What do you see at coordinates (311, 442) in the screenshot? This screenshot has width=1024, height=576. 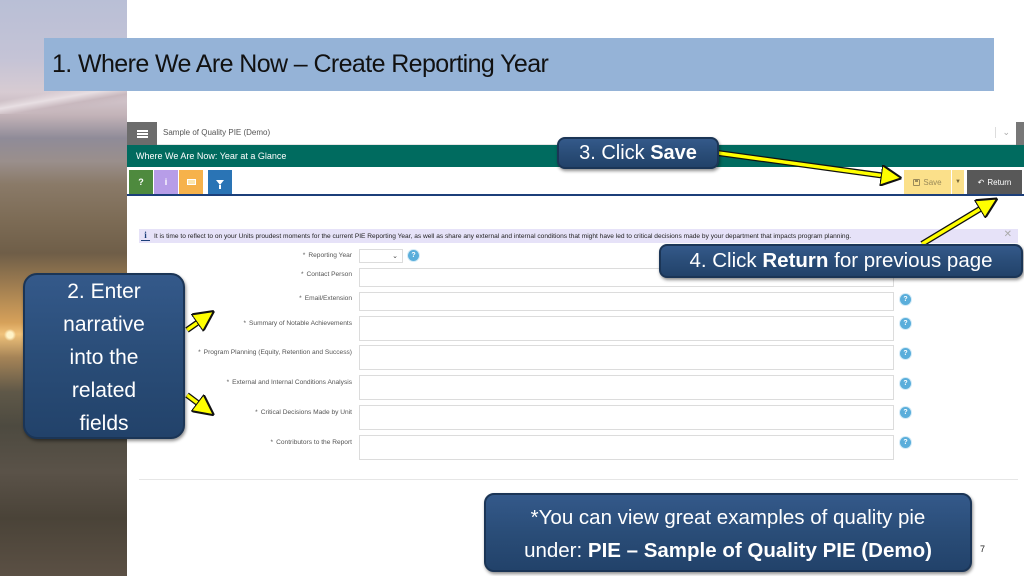 I see `field-label: * Contributors to the Report` at bounding box center [311, 442].